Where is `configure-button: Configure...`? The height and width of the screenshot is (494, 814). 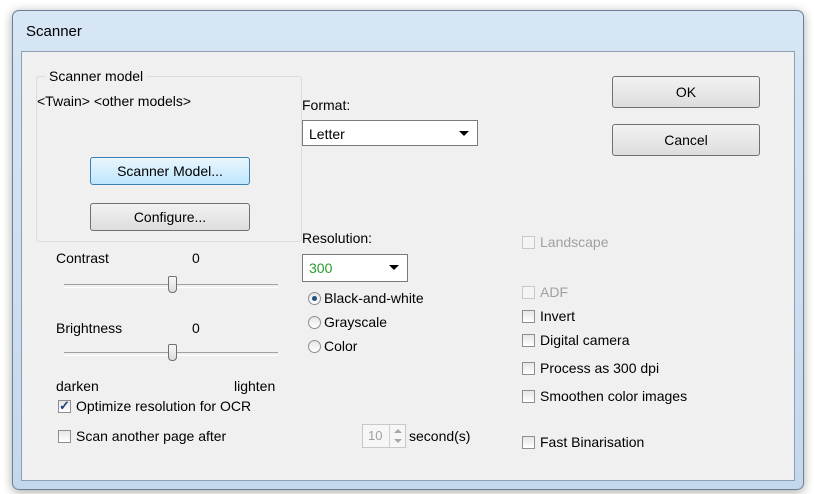 configure-button: Configure... is located at coordinates (170, 217).